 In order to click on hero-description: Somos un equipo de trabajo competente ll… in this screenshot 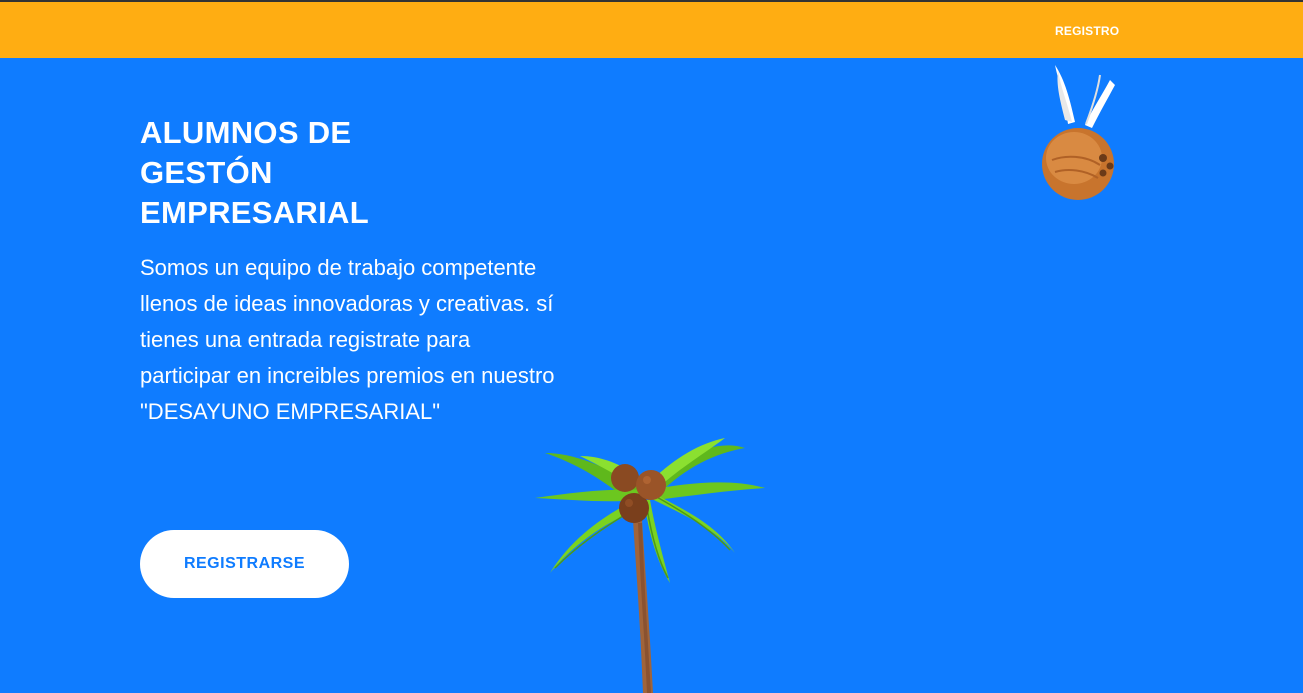, I will do `click(347, 339)`.